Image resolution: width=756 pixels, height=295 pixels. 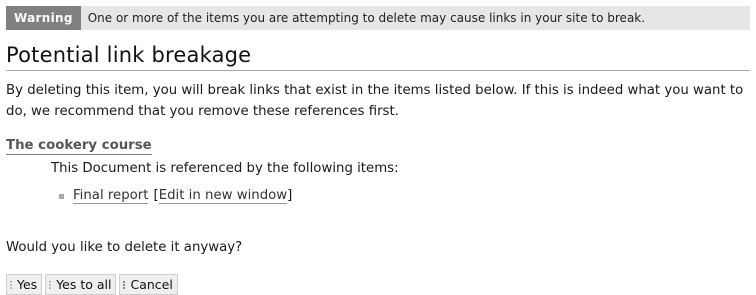 I want to click on reference-item: Final report [Edit in new window], so click(x=175, y=196).